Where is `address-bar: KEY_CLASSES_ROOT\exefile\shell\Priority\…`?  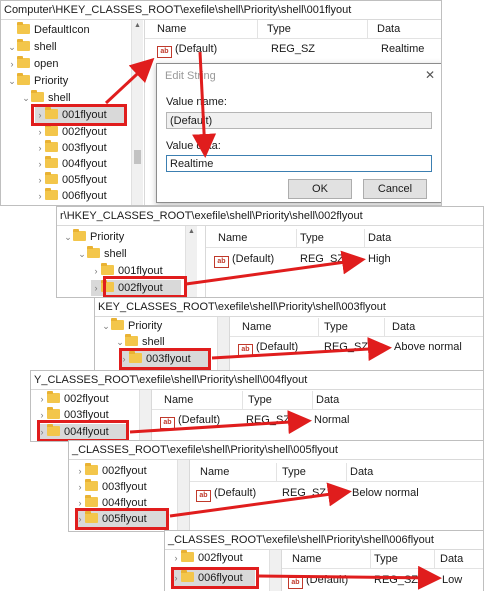
address-bar: KEY_CLASSES_ROOT\exefile\shell\Priority\… is located at coordinates (289, 307).